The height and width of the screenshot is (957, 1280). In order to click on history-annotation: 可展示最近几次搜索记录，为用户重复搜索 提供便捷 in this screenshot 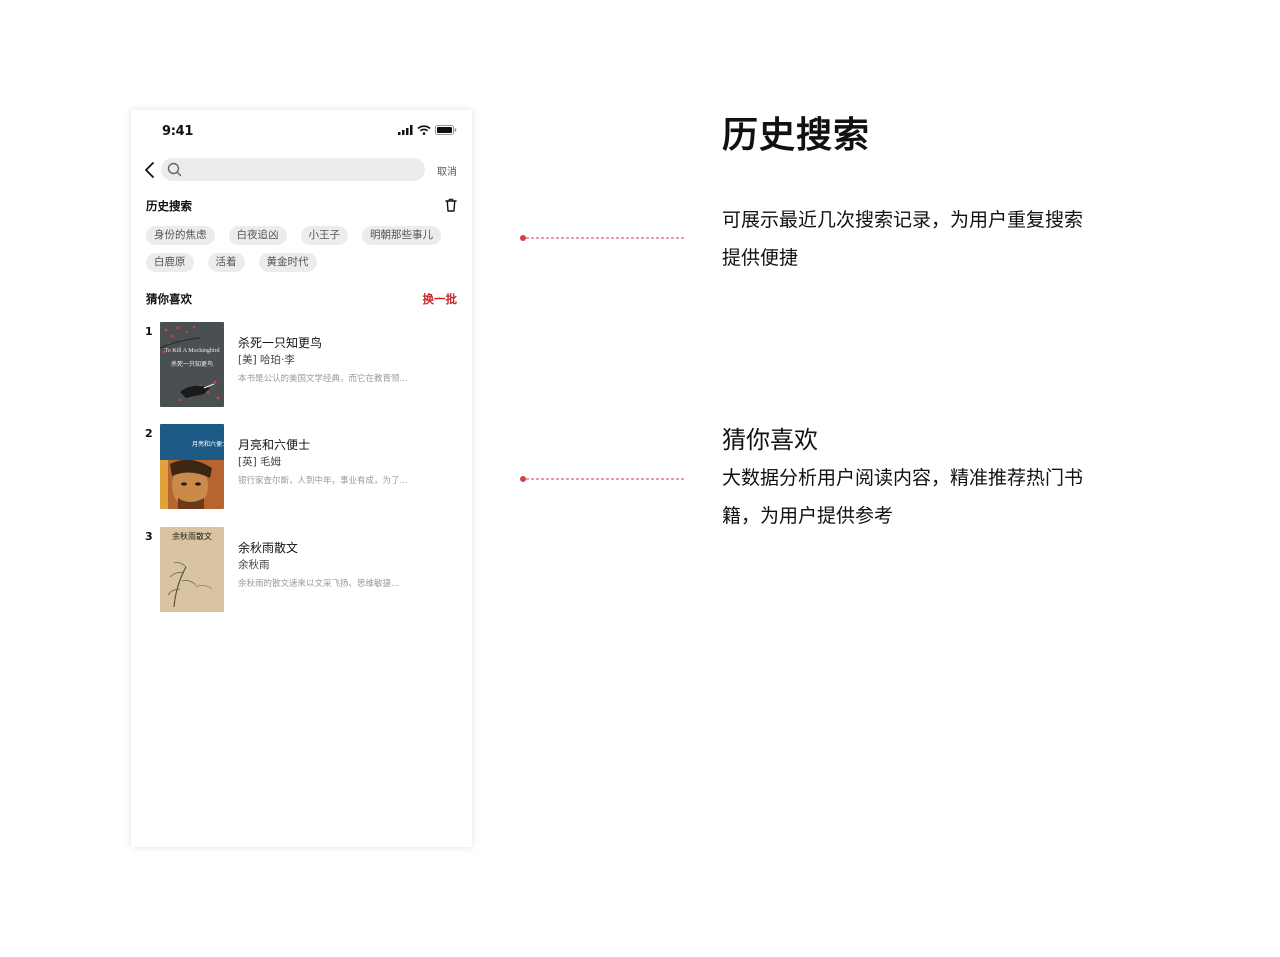, I will do `click(932, 239)`.